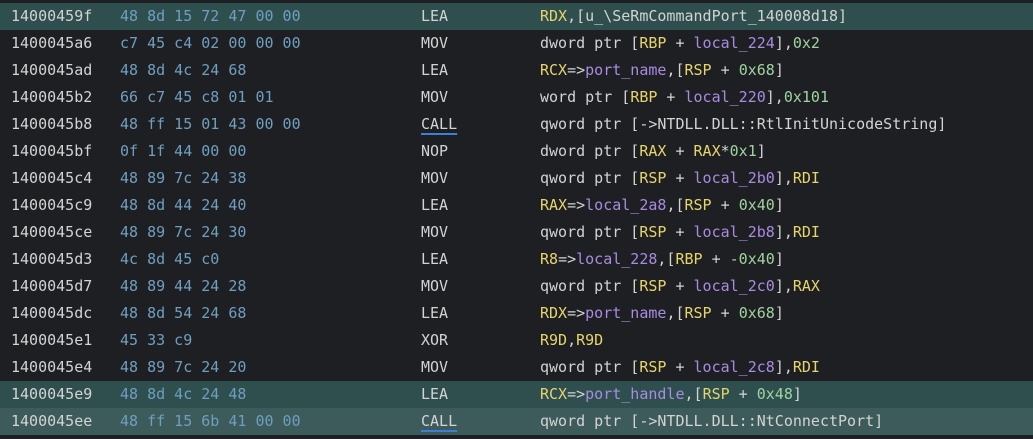 This screenshot has width=1033, height=439. What do you see at coordinates (51, 340) in the screenshot?
I see `instruction-address: 1400045e1` at bounding box center [51, 340].